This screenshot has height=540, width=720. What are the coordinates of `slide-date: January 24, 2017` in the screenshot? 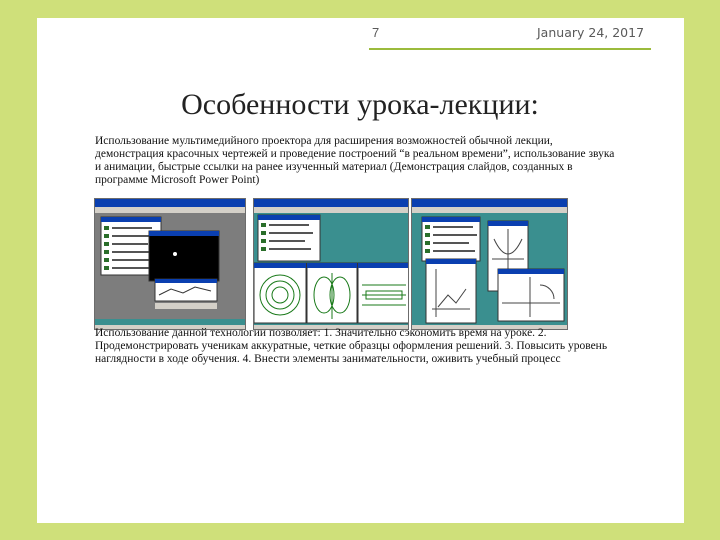 It's located at (591, 32).